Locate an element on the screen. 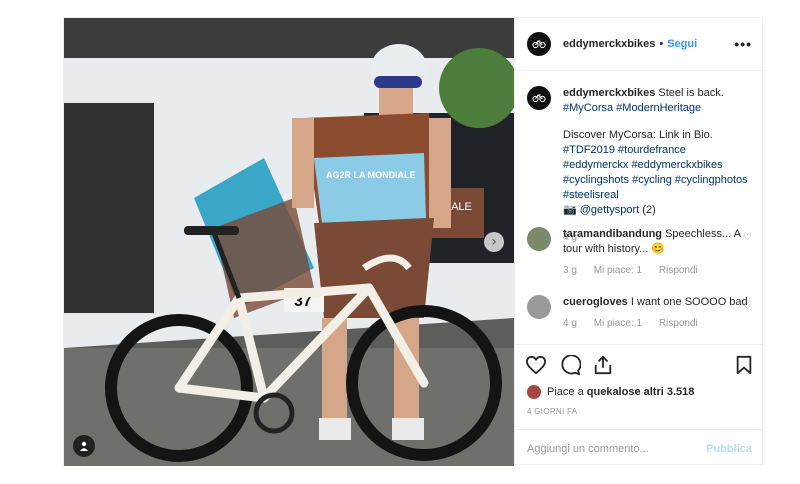  photo-credit-count: (2) is located at coordinates (649, 210).